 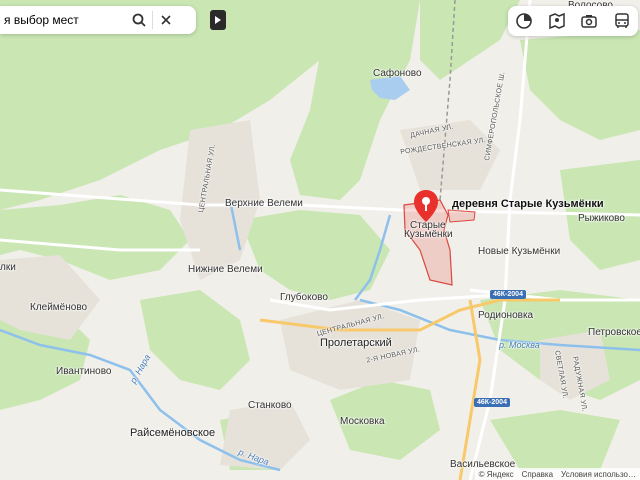 I want to click on layers-icon, so click(x=524, y=21).